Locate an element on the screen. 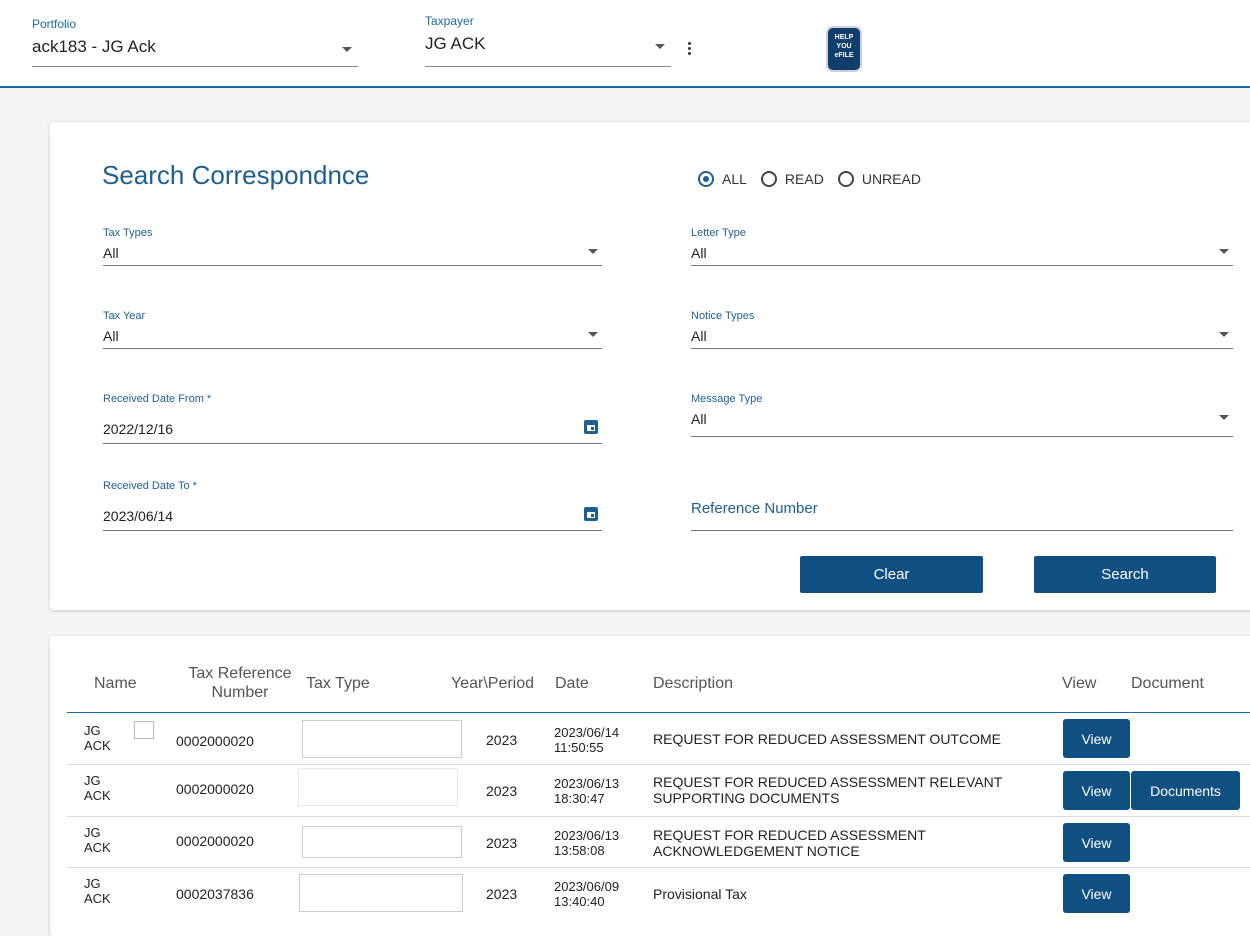 The width and height of the screenshot is (1250, 936). row-description: REQUEST FOR REDUCED ASSESSMENT OUTCOME is located at coordinates (827, 739).